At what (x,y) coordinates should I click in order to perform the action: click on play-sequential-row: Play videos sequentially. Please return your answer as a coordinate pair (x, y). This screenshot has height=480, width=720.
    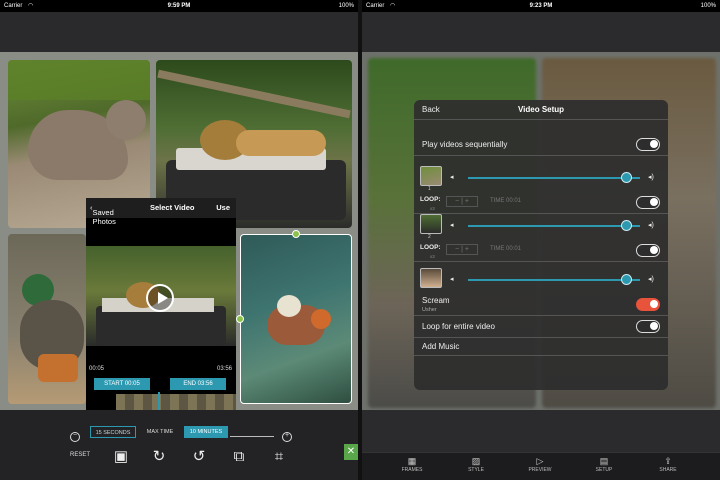
    Looking at the image, I should click on (541, 145).